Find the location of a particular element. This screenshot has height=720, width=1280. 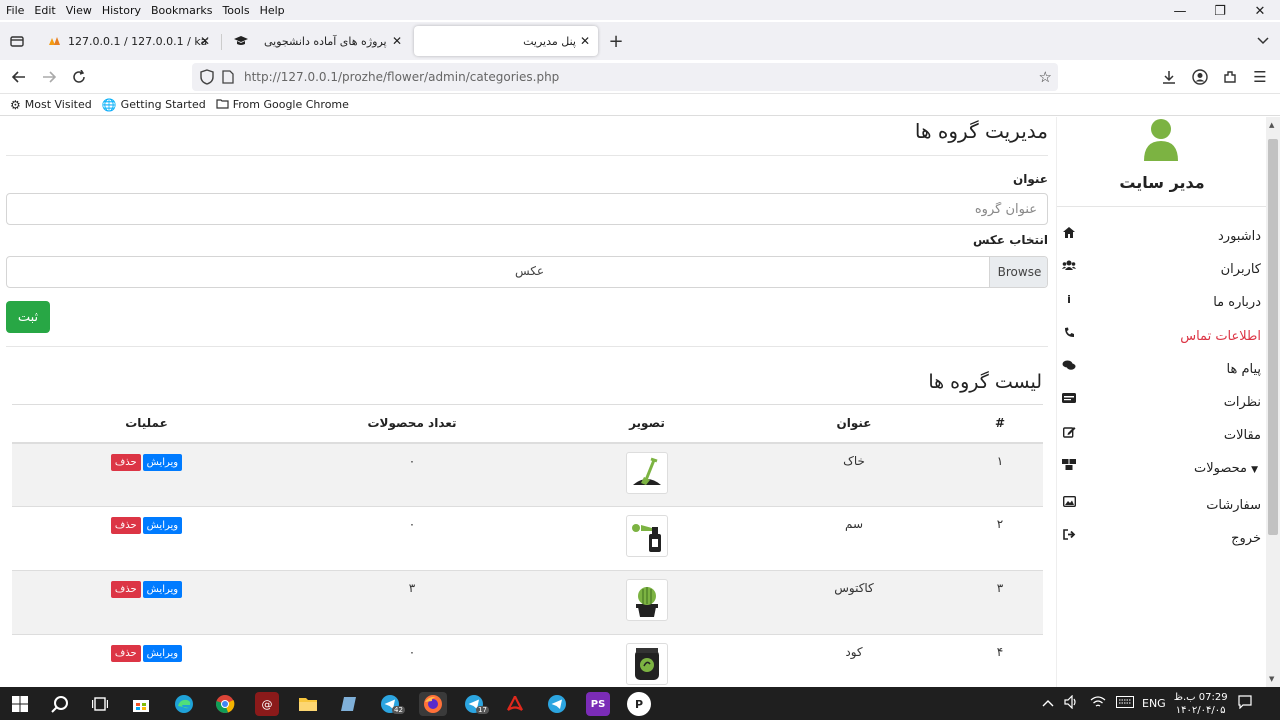

wifi-icon is located at coordinates (1098, 703).